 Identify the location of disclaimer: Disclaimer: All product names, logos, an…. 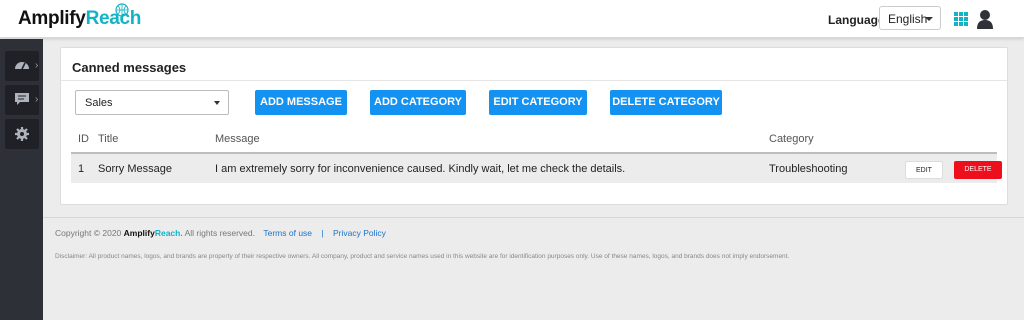
(422, 256).